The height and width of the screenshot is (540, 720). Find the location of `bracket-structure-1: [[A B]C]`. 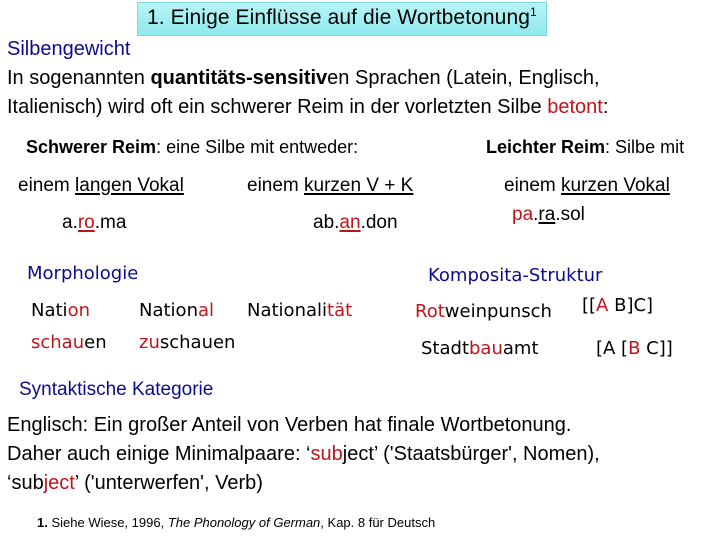

bracket-structure-1: [[A B]C] is located at coordinates (617, 305).